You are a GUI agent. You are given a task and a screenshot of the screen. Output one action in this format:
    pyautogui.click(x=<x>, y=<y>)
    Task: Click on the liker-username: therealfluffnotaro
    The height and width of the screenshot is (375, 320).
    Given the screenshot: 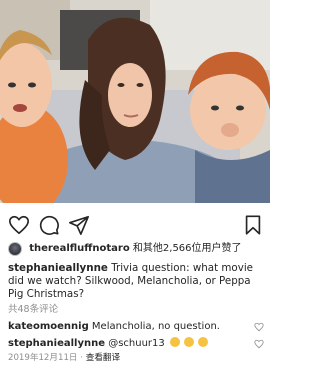 What is the action you would take?
    pyautogui.click(x=79, y=248)
    